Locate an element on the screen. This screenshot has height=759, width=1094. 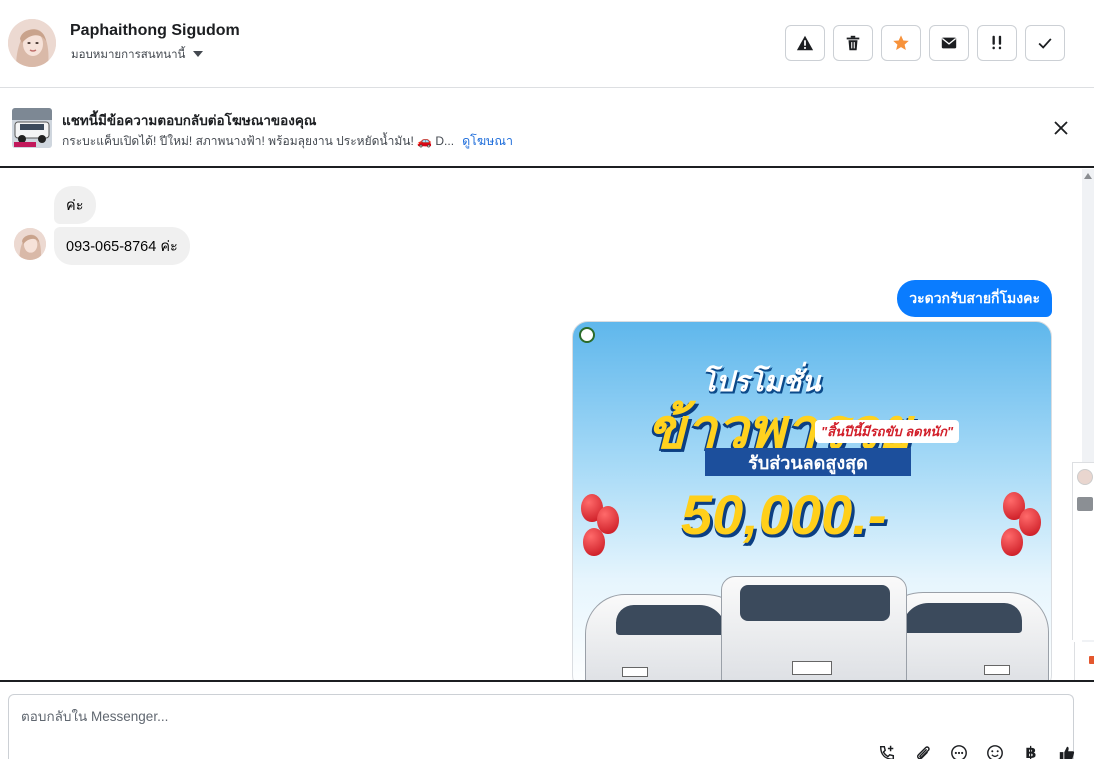
baht-icon: ฿ is located at coordinates (1031, 752).